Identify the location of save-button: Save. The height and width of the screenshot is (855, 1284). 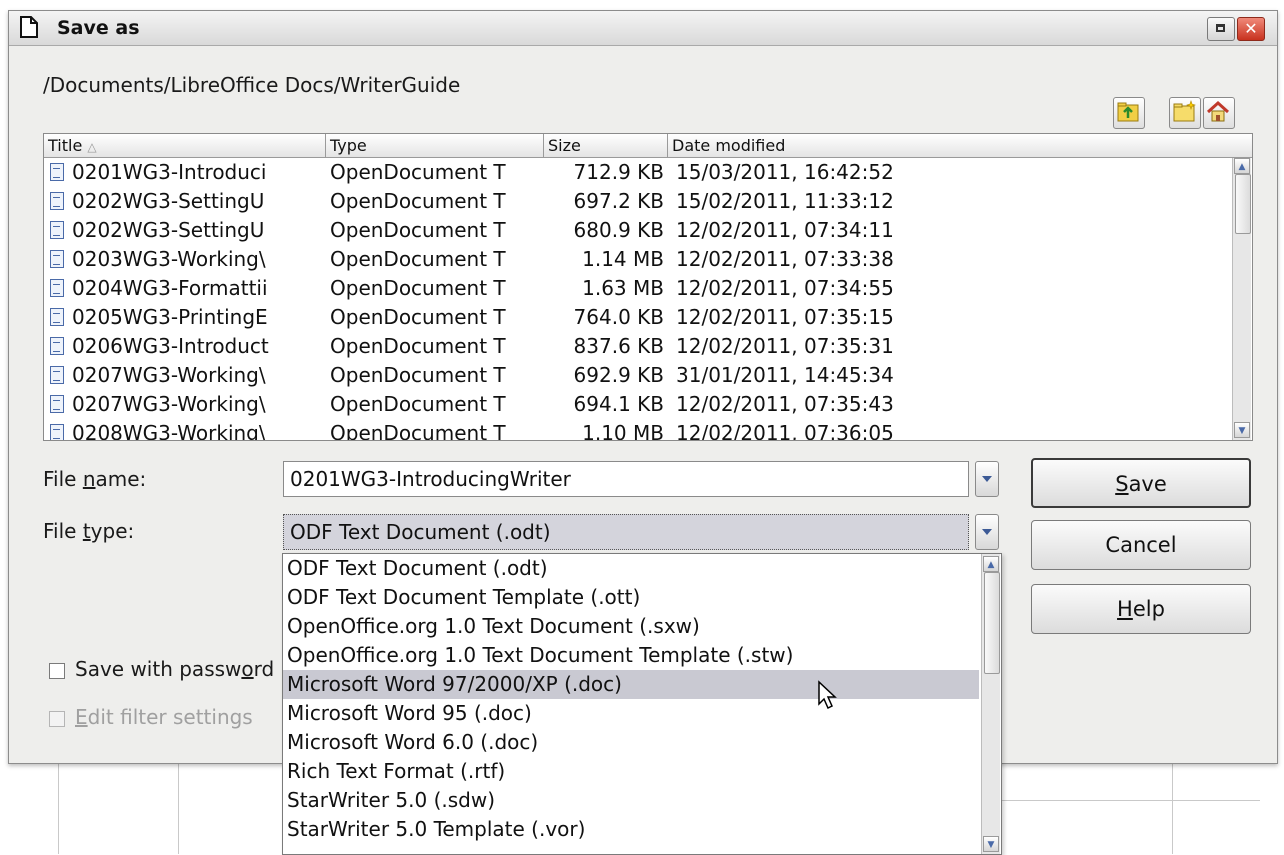
(1141, 483).